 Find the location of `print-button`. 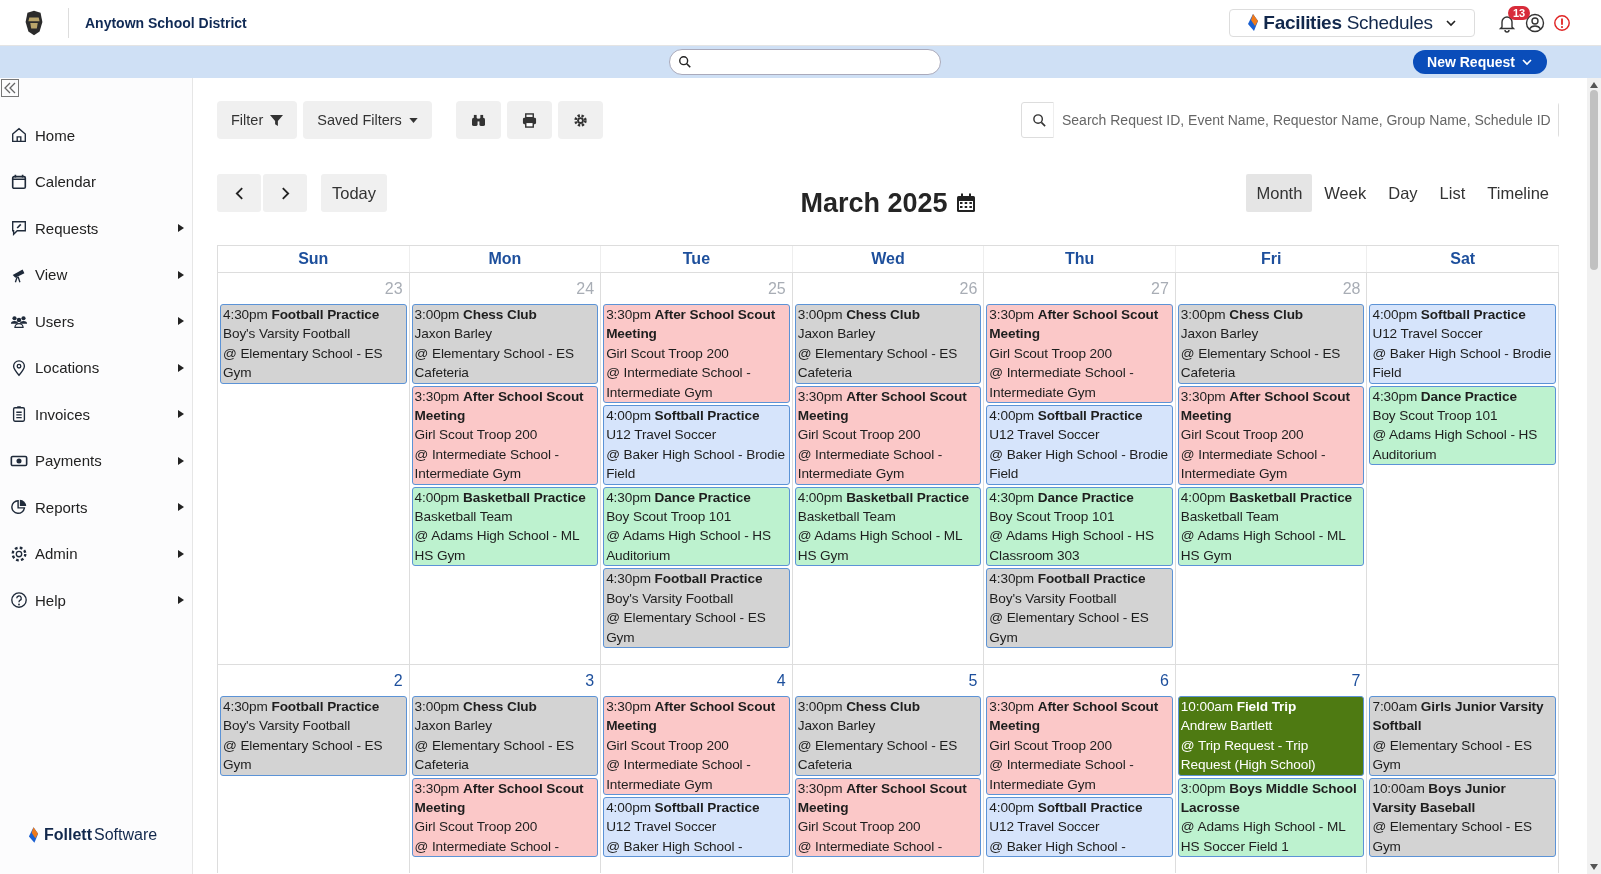

print-button is located at coordinates (529, 120).